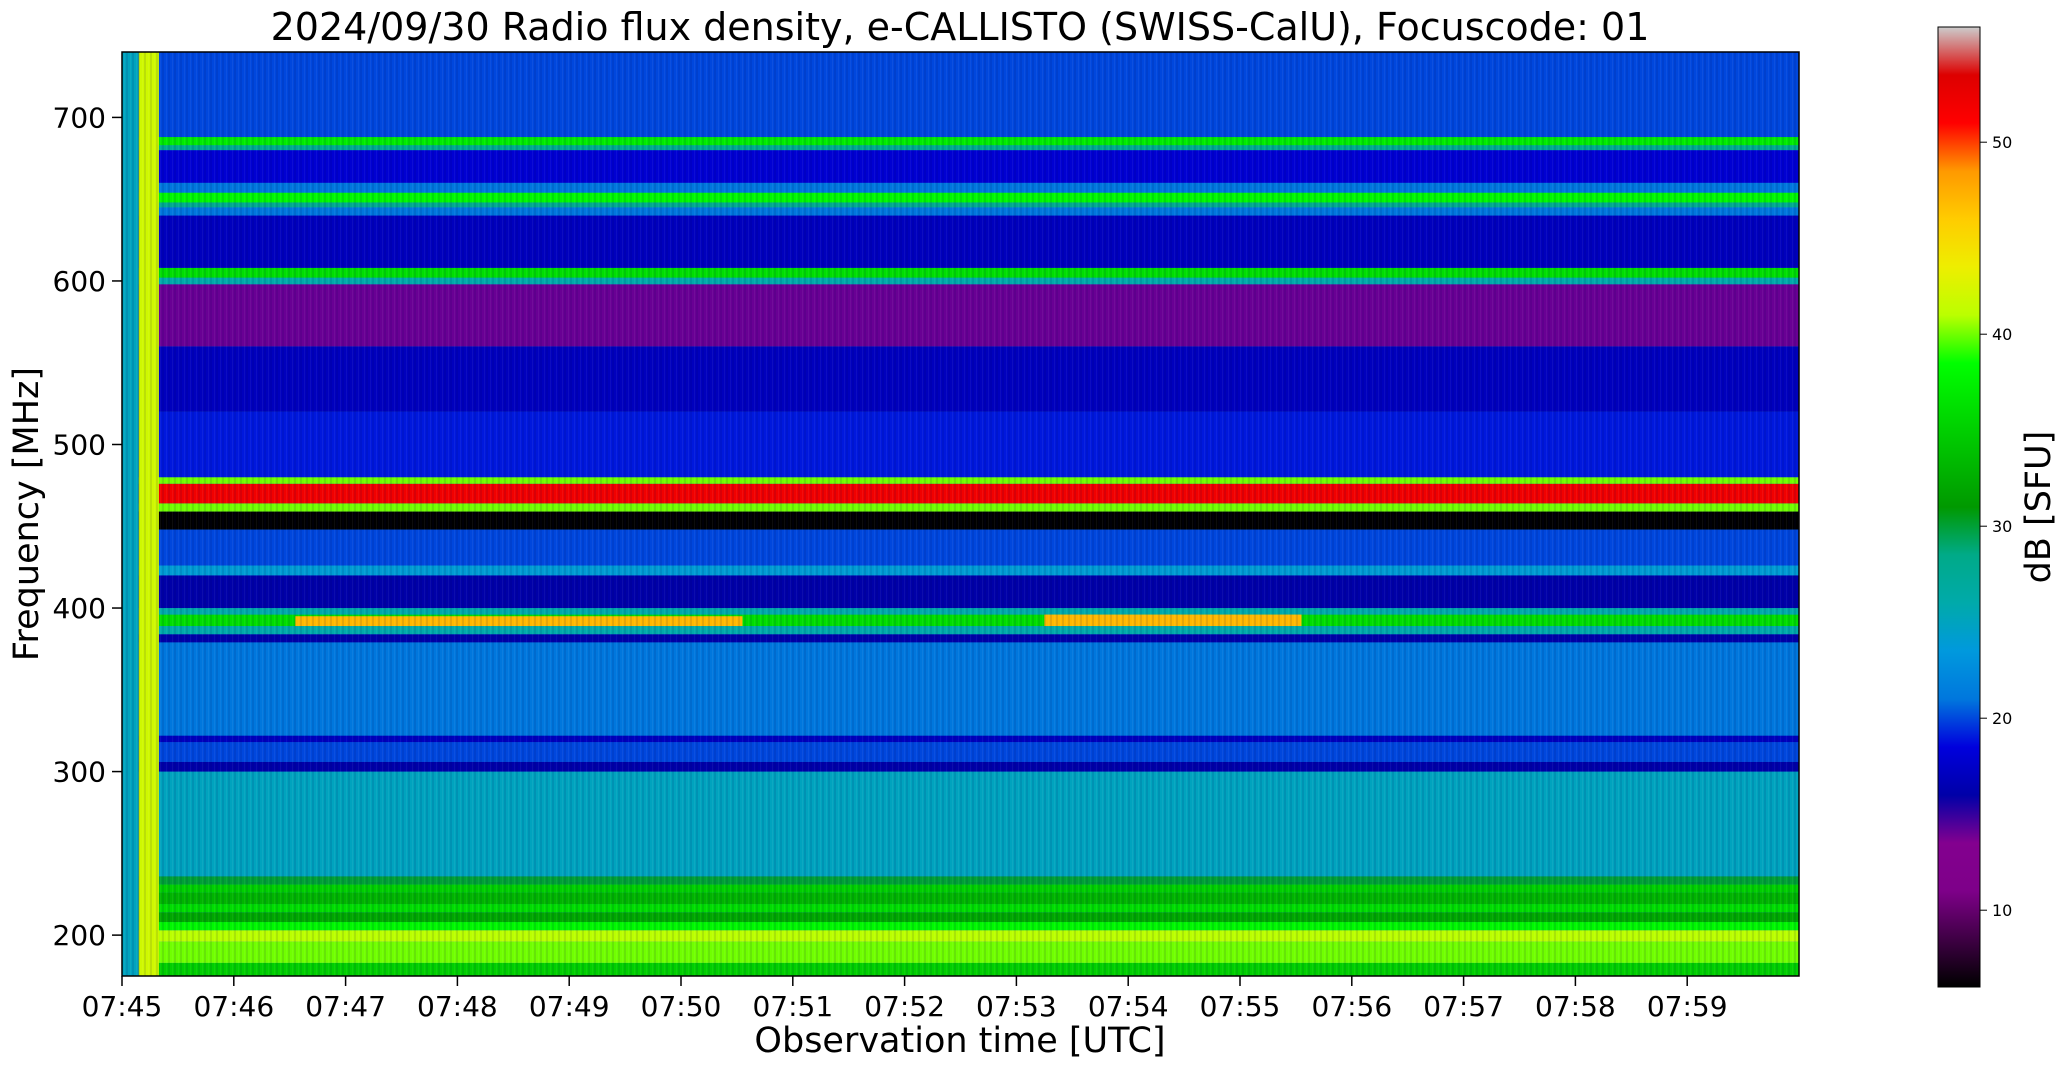 This screenshot has width=2062, height=1067. What do you see at coordinates (569, 1006) in the screenshot?
I see `x-tick-label: 07:49` at bounding box center [569, 1006].